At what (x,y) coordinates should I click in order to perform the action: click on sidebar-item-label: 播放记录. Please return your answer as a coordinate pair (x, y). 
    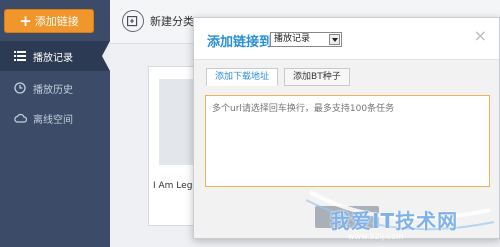
    Looking at the image, I should click on (53, 58).